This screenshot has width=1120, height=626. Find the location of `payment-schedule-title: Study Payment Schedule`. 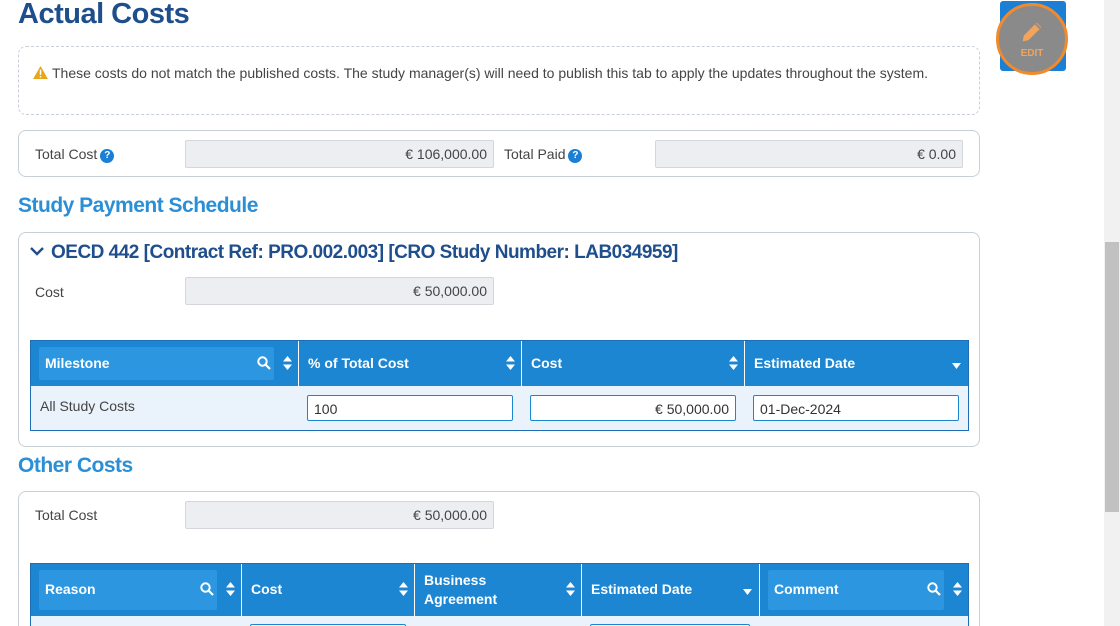

payment-schedule-title: Study Payment Schedule is located at coordinates (138, 205).